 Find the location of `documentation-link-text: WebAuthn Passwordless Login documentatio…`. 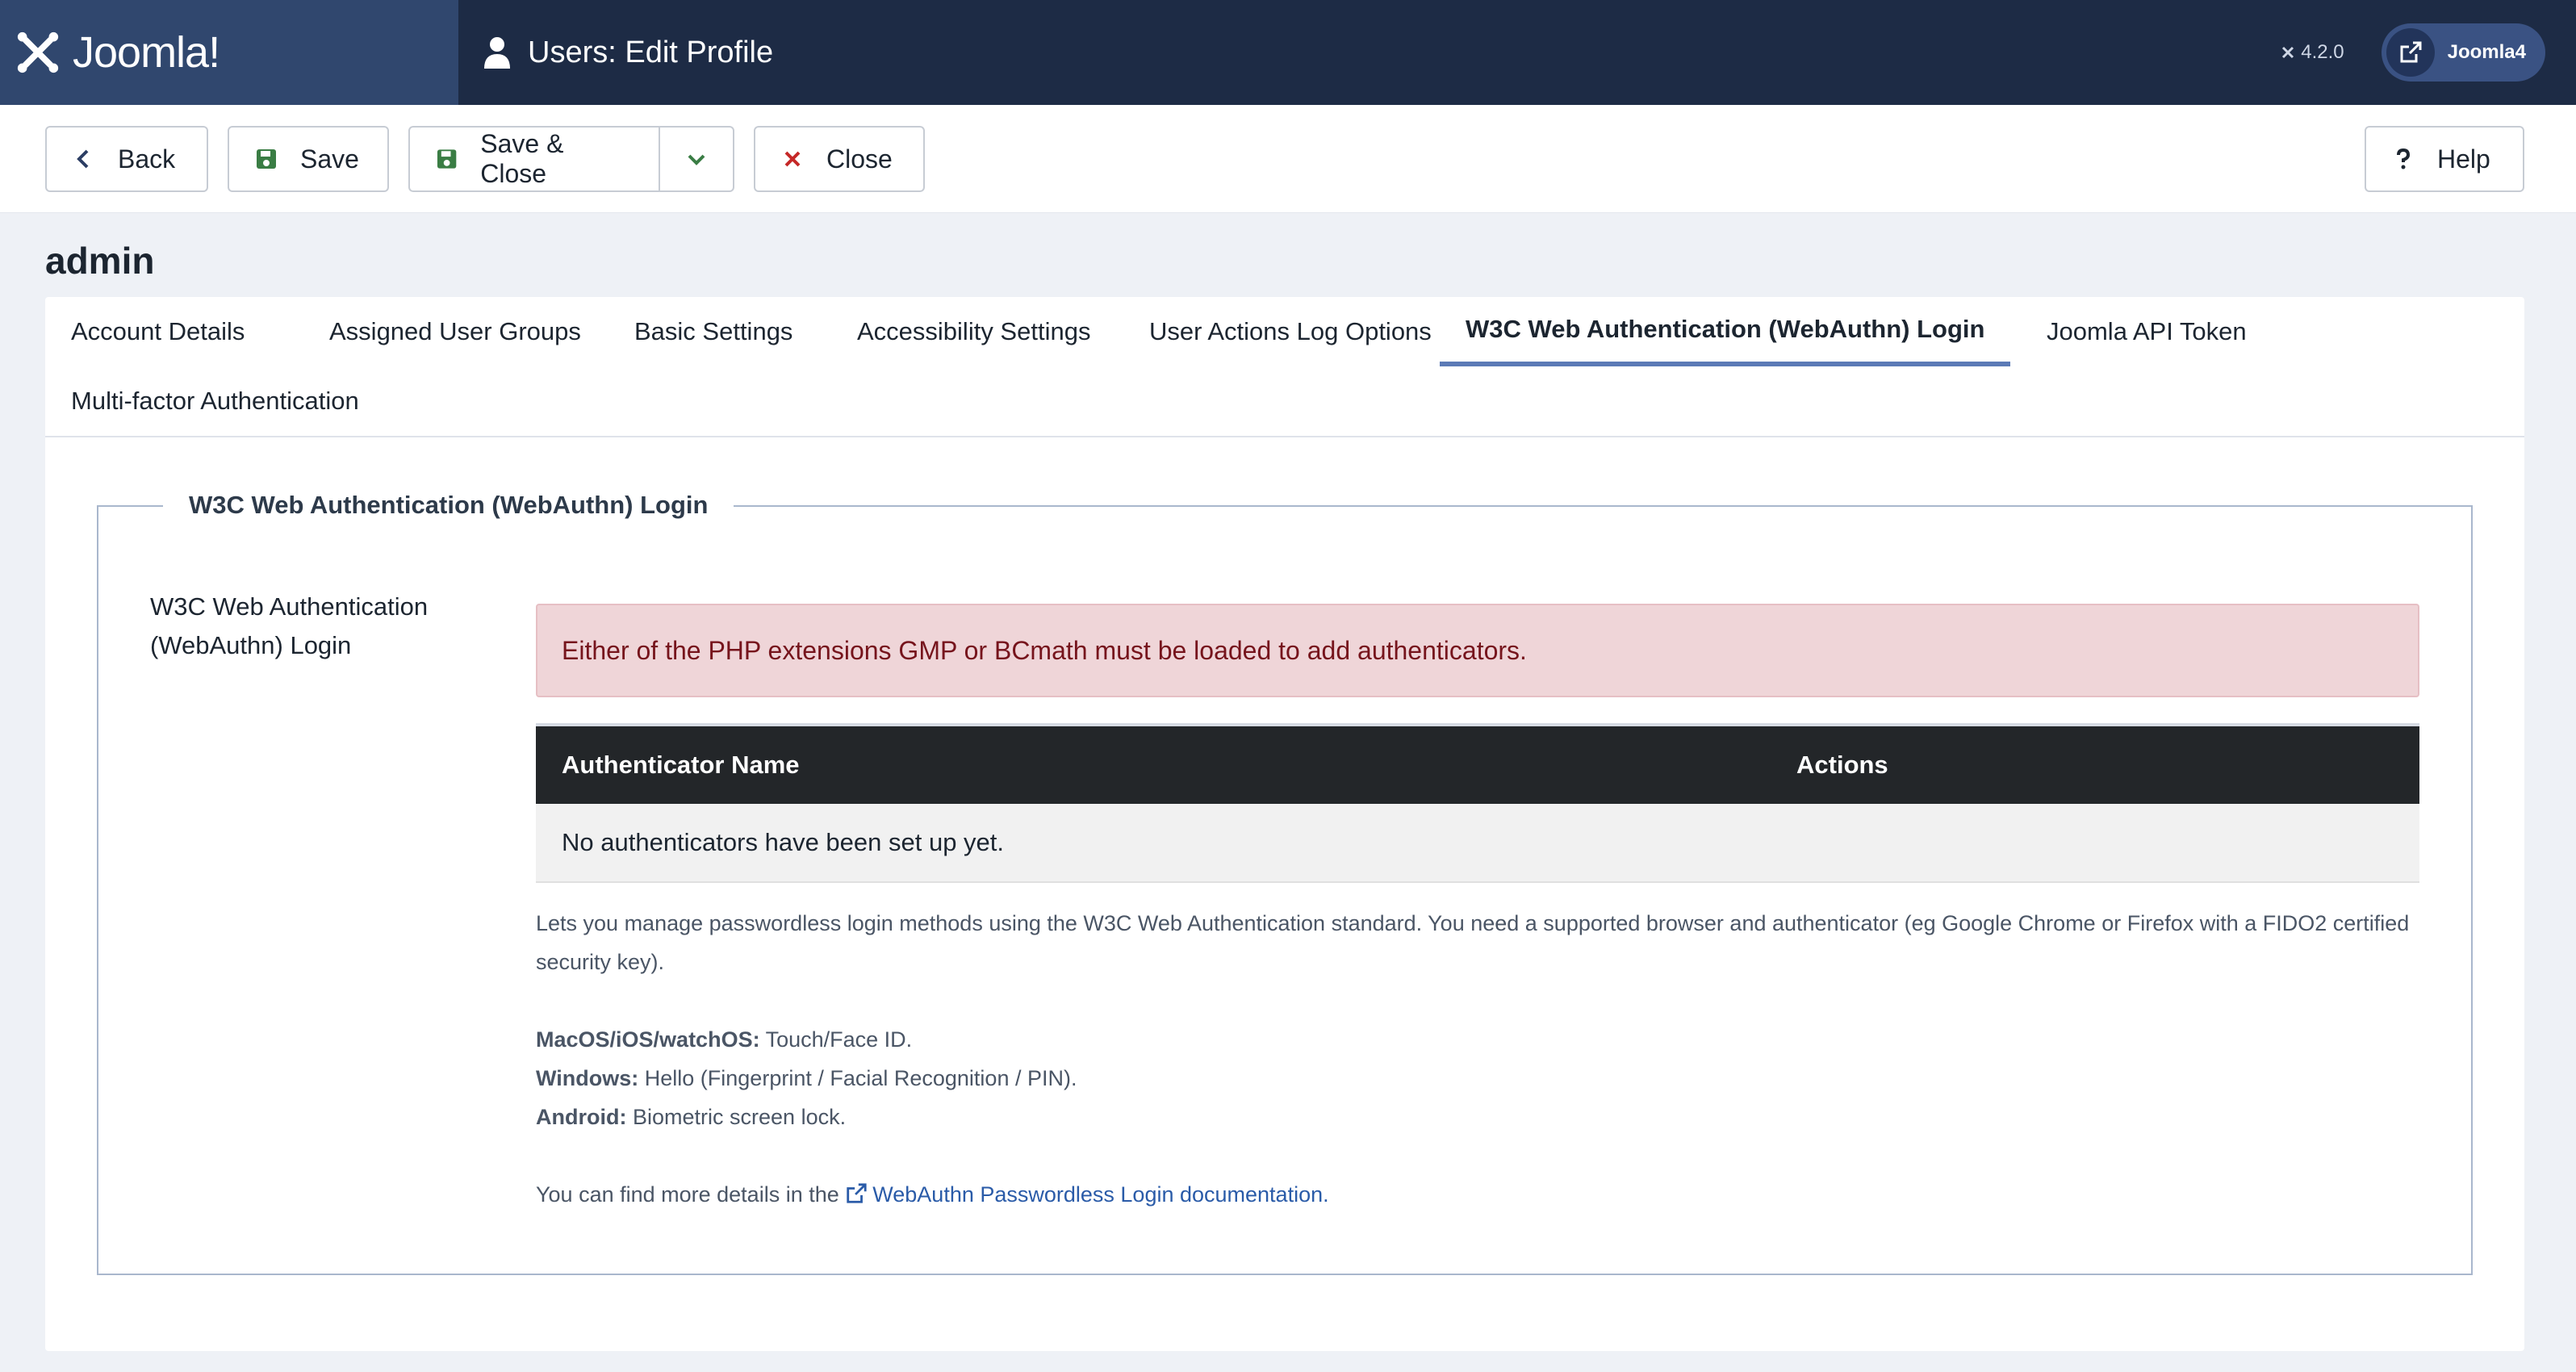

documentation-link-text: WebAuthn Passwordless Login documentatio… is located at coordinates (1100, 1194).